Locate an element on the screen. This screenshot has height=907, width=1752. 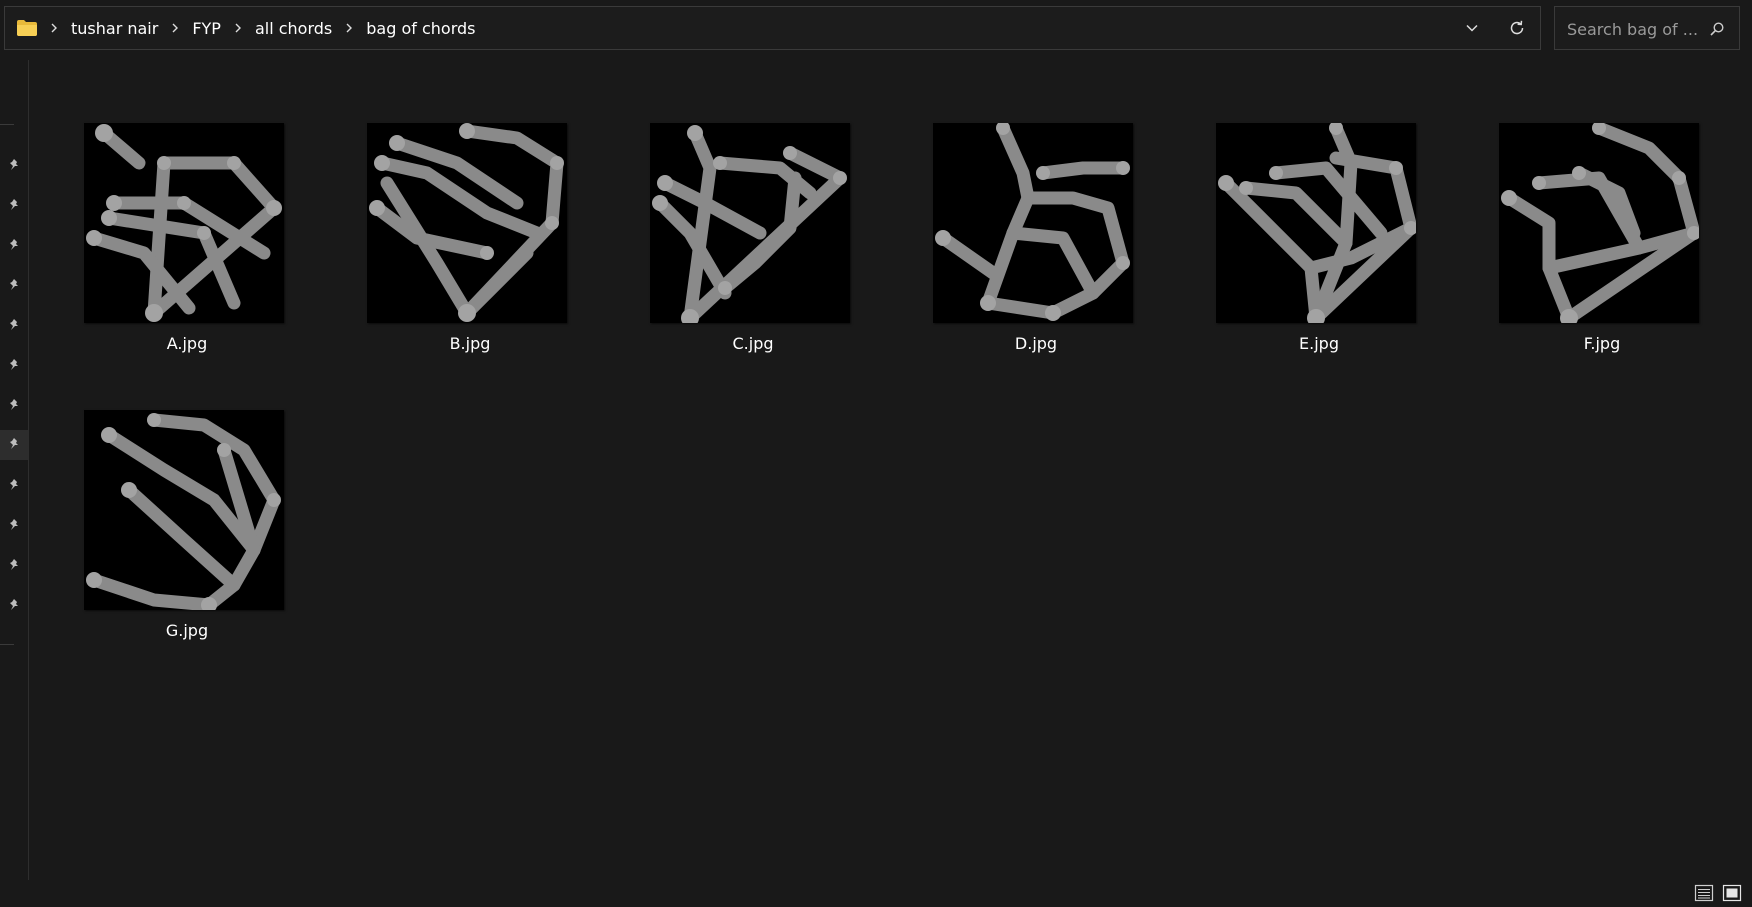
status-bar is located at coordinates (876, 892).